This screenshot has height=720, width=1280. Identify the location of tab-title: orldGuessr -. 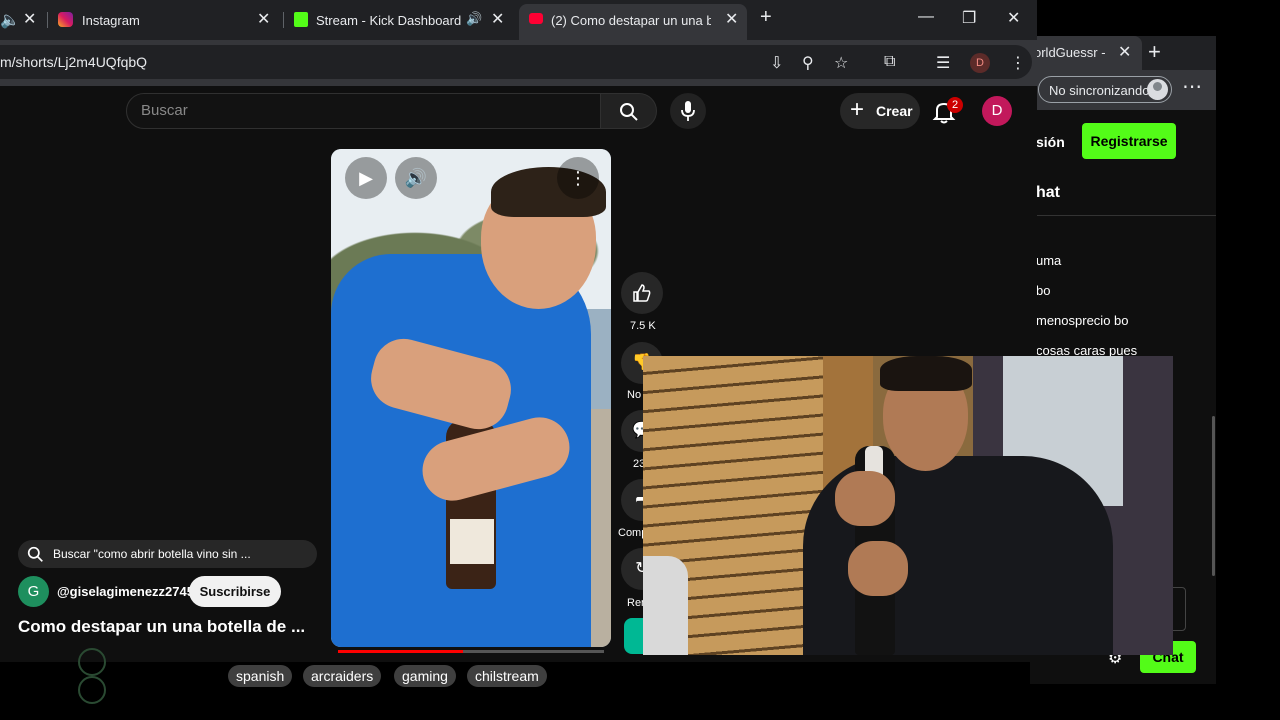
(1070, 52).